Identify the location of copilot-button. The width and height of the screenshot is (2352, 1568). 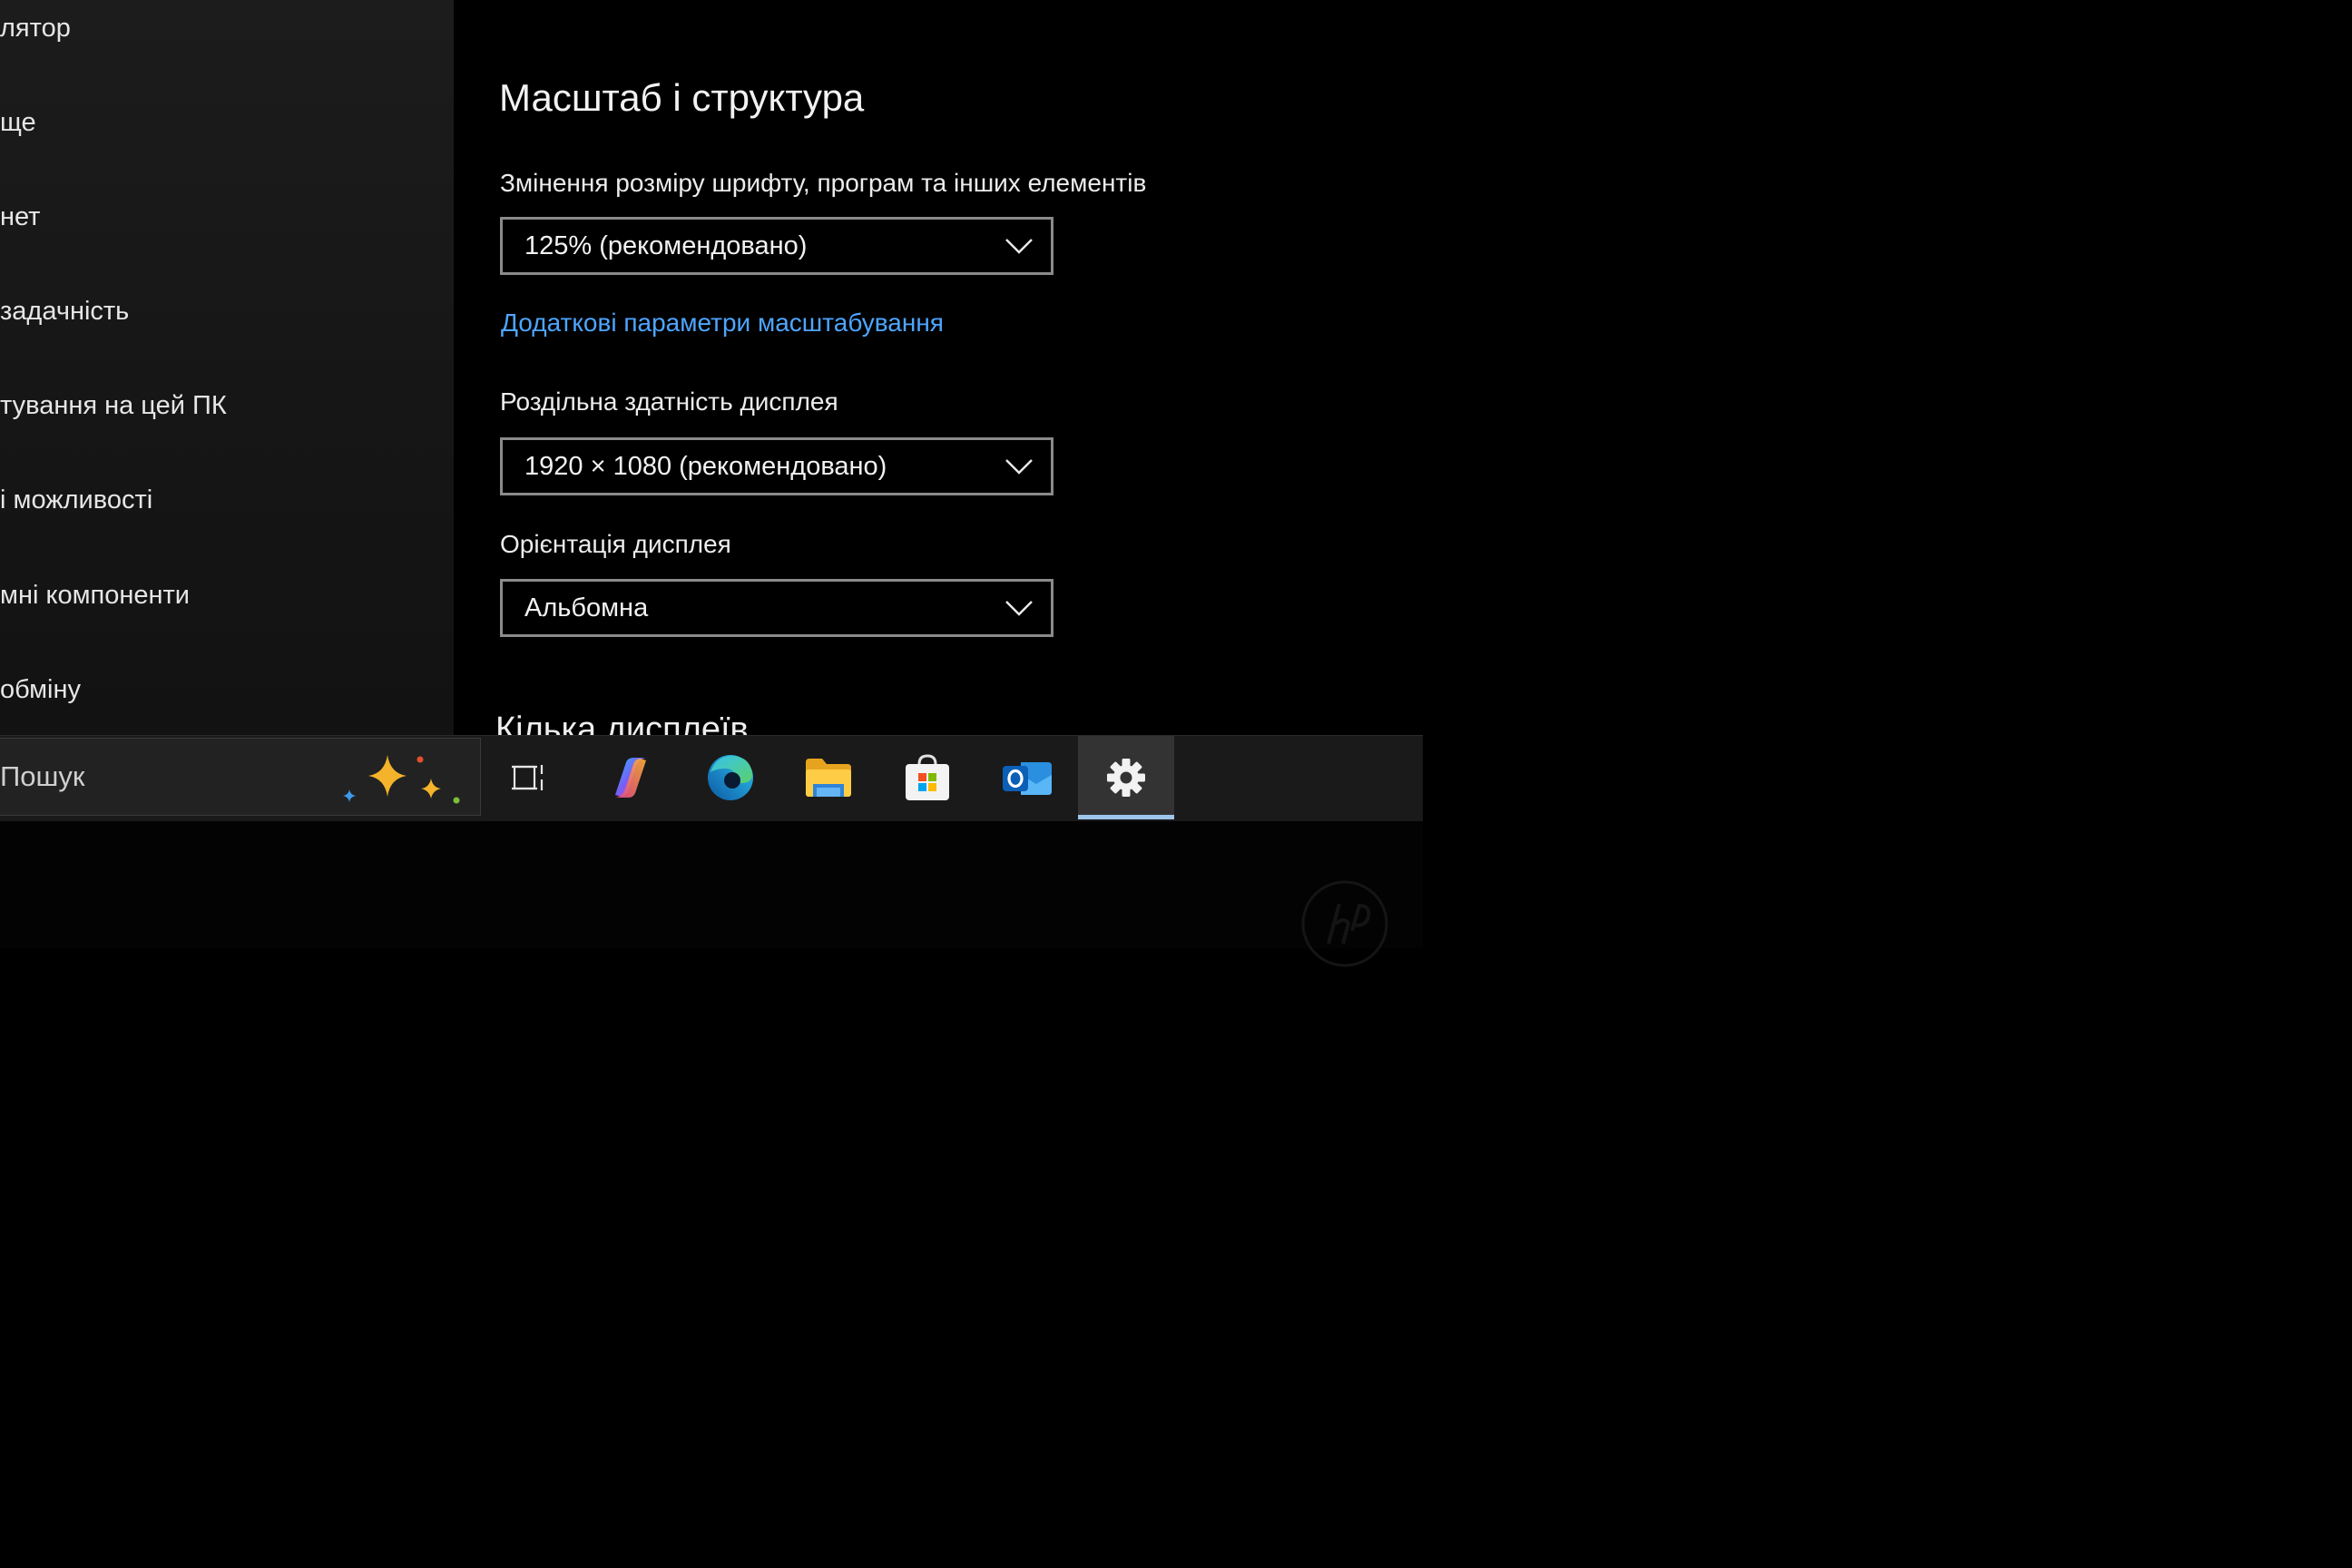
(631, 777).